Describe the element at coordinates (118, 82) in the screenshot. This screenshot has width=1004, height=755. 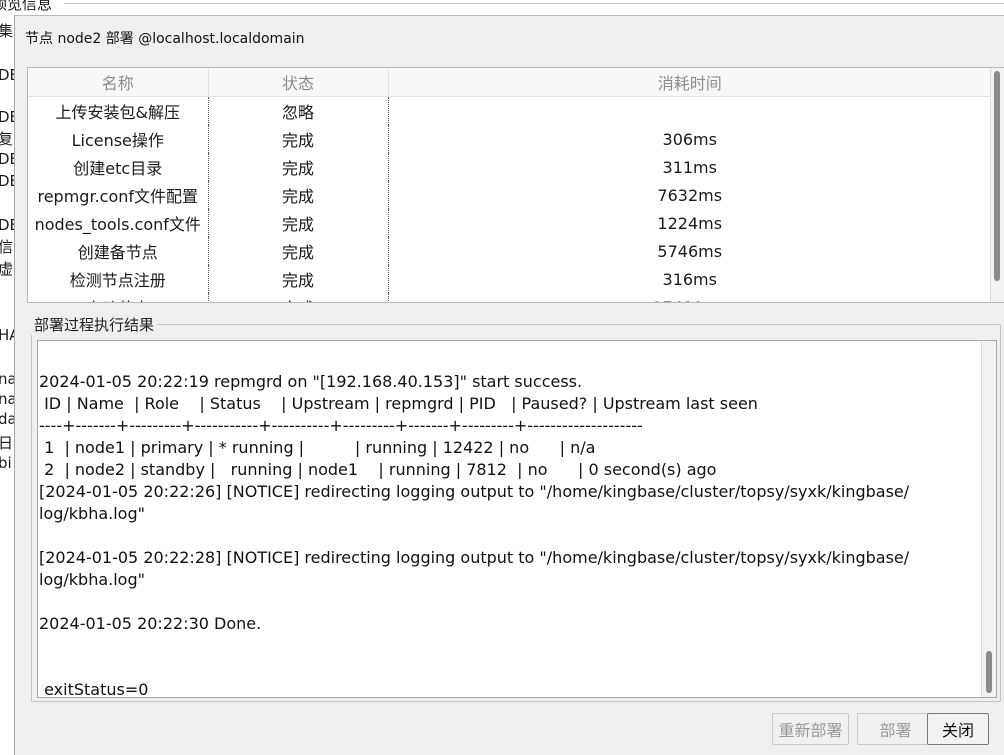
I see `column-header-name: 名称` at that location.